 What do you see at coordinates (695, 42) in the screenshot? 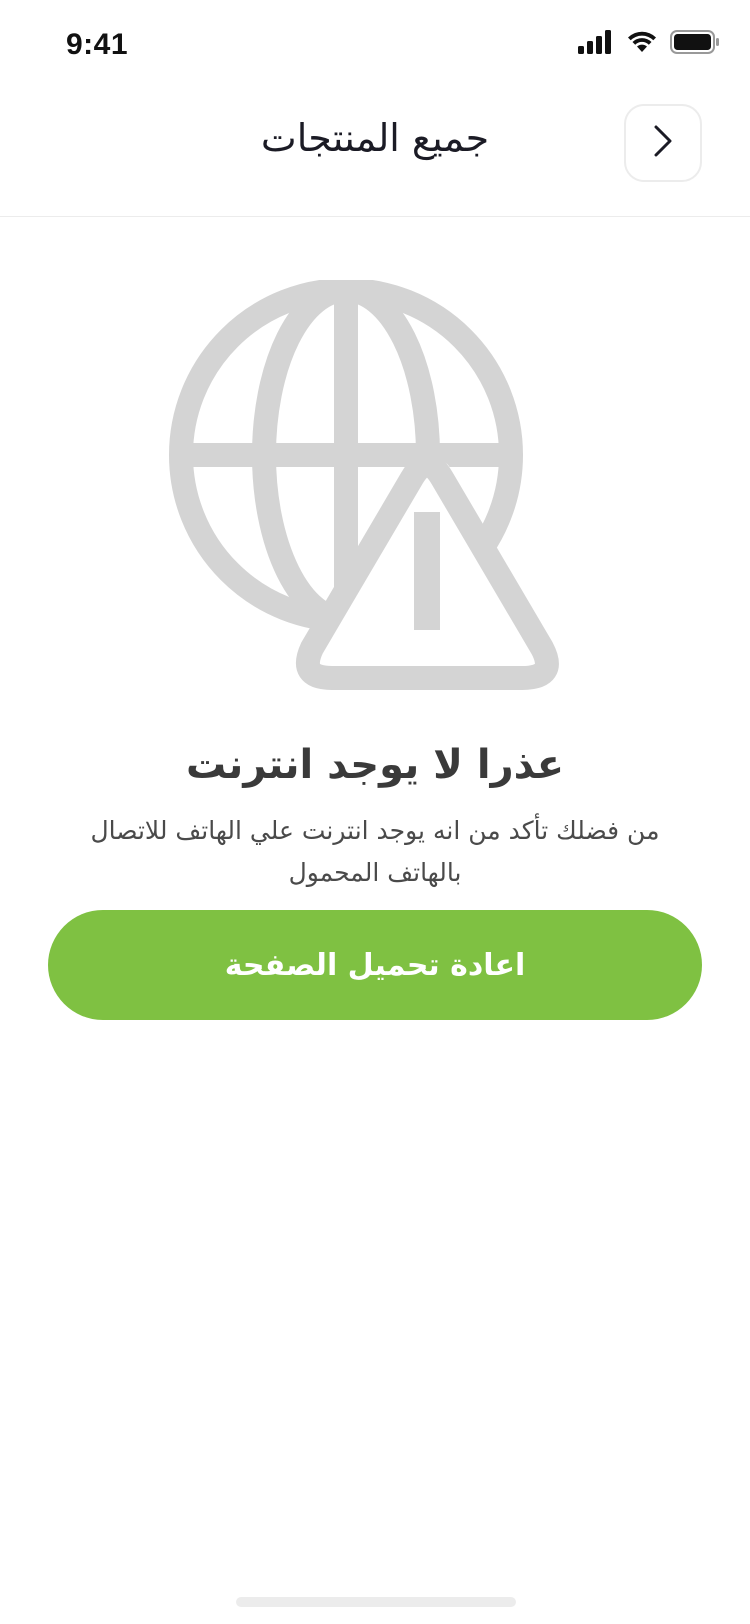
I see `battery-icon` at bounding box center [695, 42].